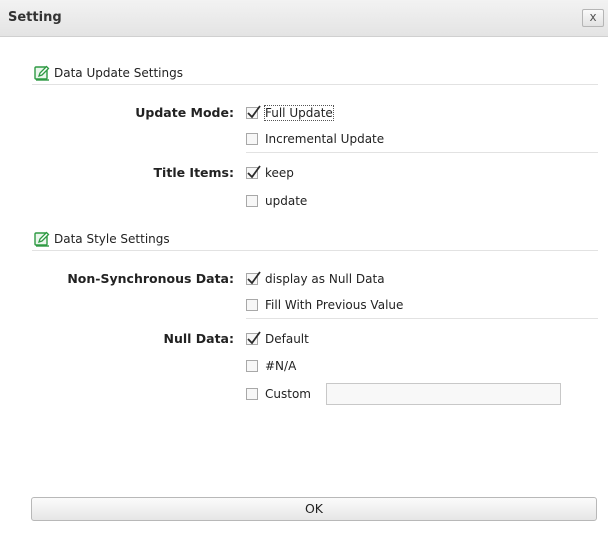  What do you see at coordinates (184, 112) in the screenshot?
I see `update-mode-label: Update Mode:` at bounding box center [184, 112].